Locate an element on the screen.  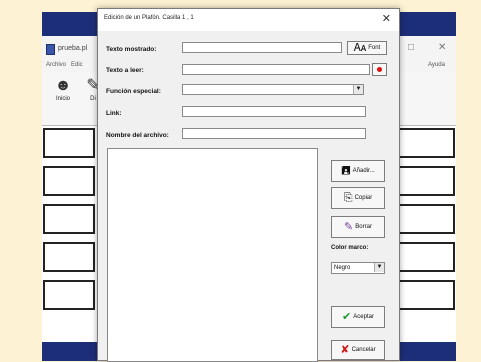
font-button: 🗛 Font is located at coordinates (367, 48).